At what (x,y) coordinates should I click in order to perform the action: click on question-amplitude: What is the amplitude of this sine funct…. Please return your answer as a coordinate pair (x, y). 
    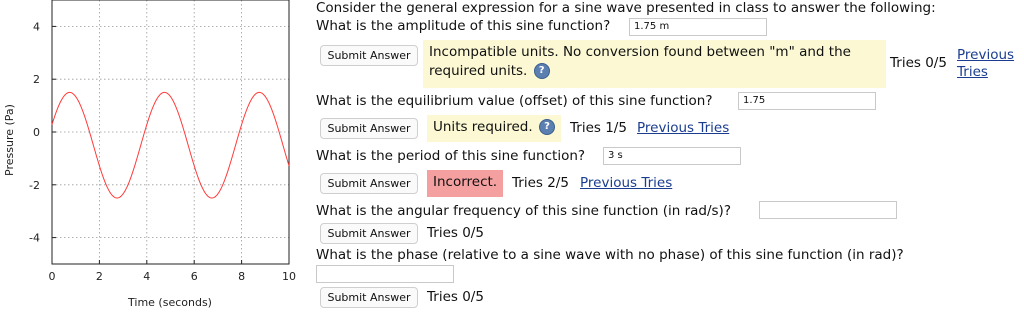
    Looking at the image, I should click on (463, 26).